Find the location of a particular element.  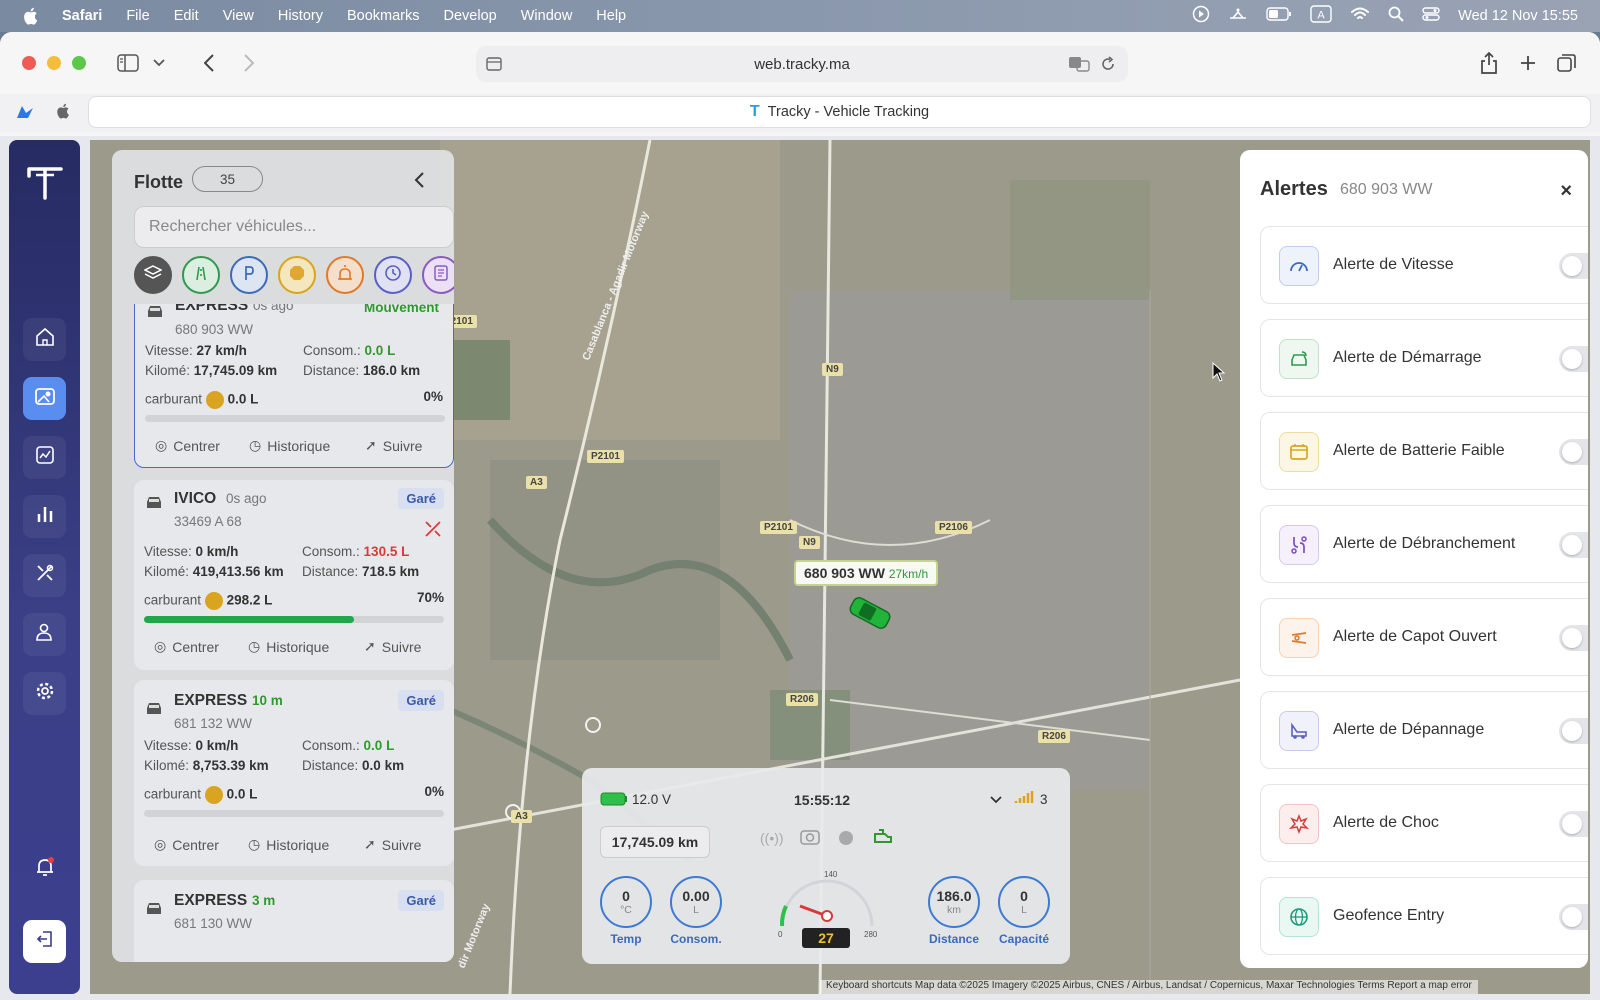

zoom-window-button is located at coordinates (79, 63).